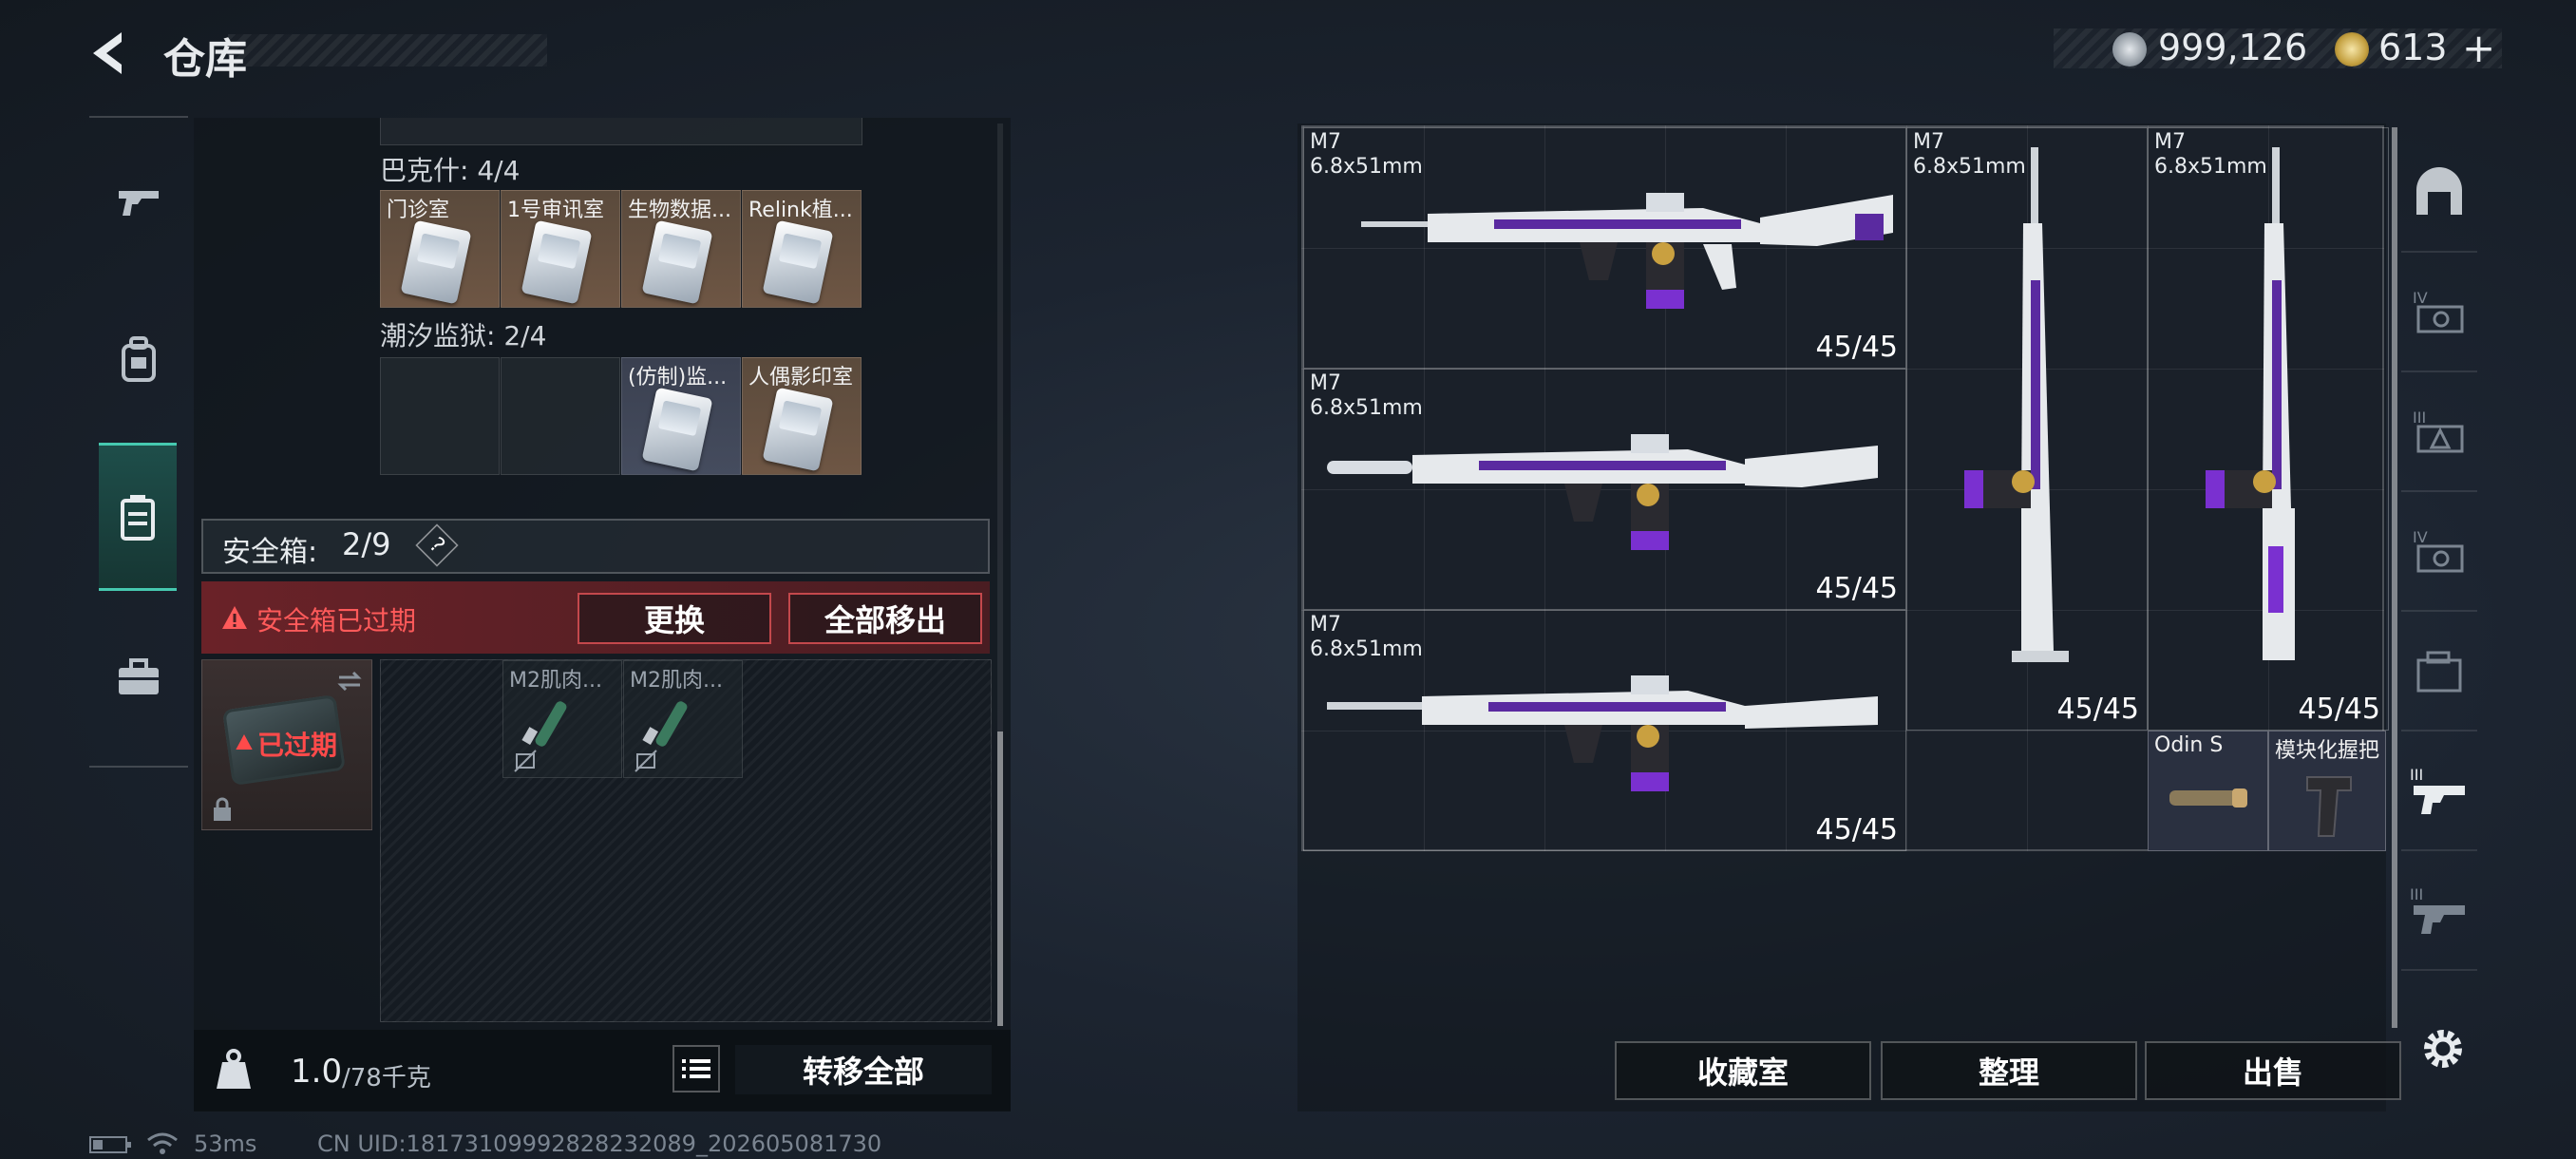 This screenshot has height=1159, width=2576. Describe the element at coordinates (2439, 791) in the screenshot. I see `stash-page-3-active: III` at that location.